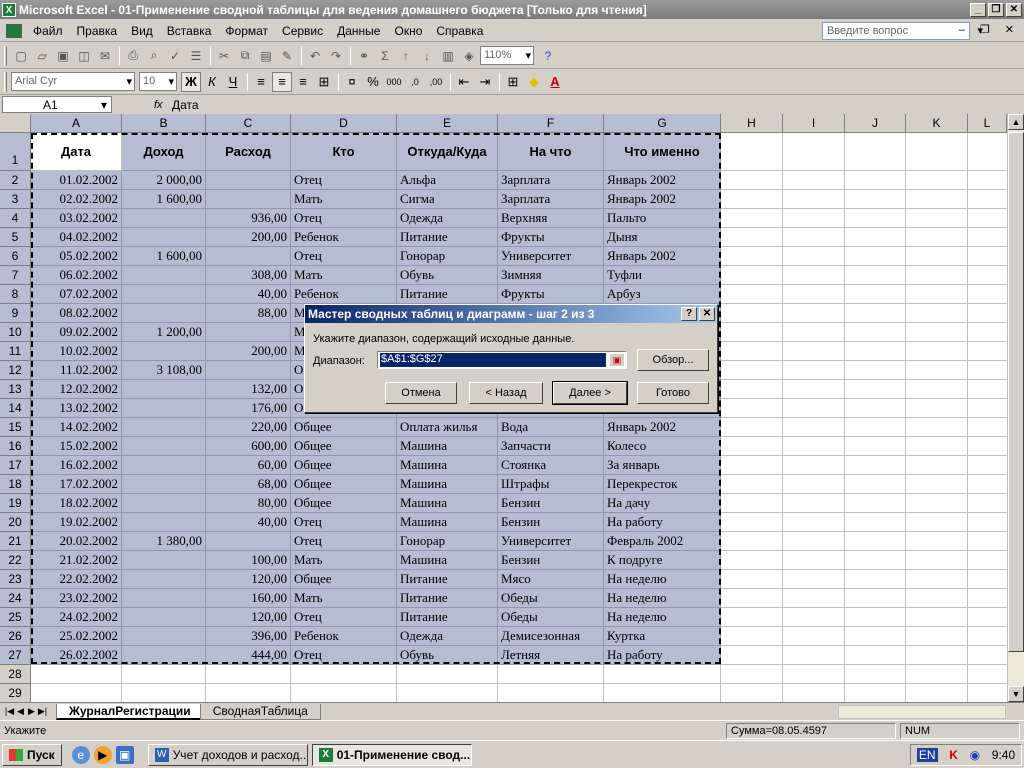  Describe the element at coordinates (551, 503) in the screenshot. I see `table-cell: Бензин` at that location.